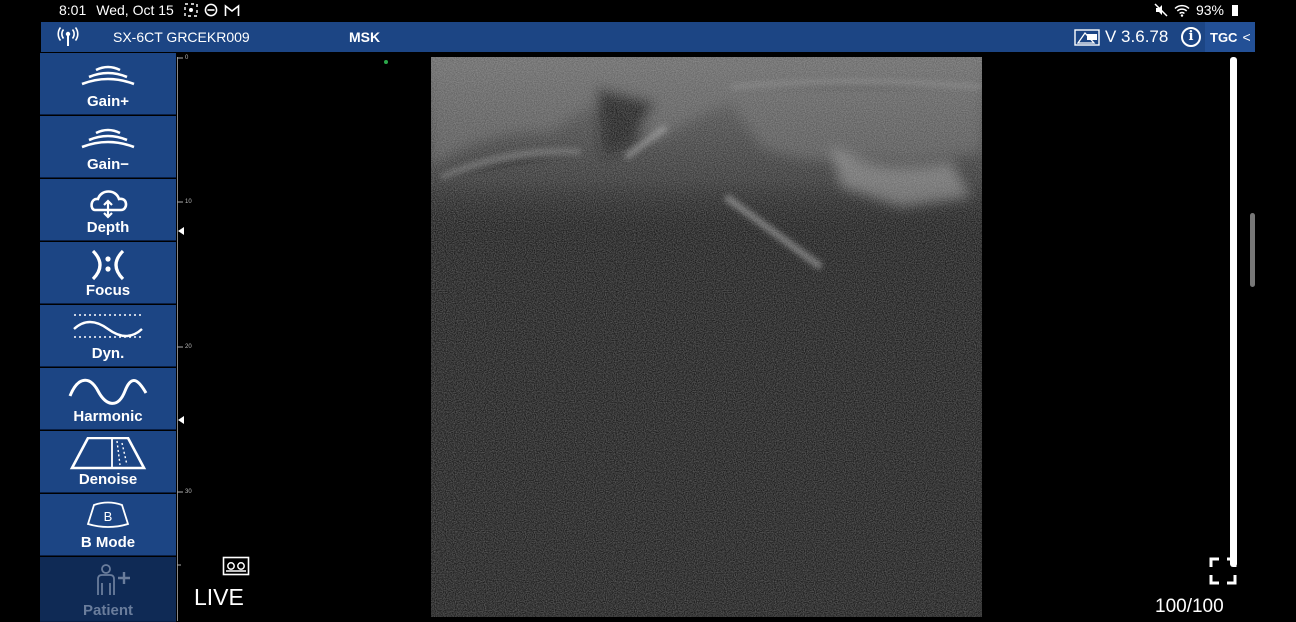  I want to click on patient-button: Patient, so click(108, 589).